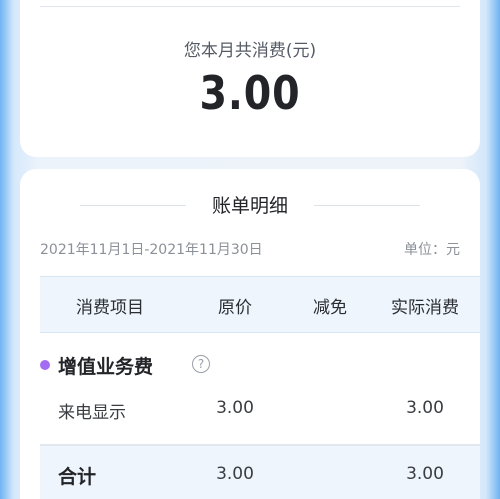  Describe the element at coordinates (250, 93) in the screenshot. I see `monthly-spend-amount: 3.00` at that location.